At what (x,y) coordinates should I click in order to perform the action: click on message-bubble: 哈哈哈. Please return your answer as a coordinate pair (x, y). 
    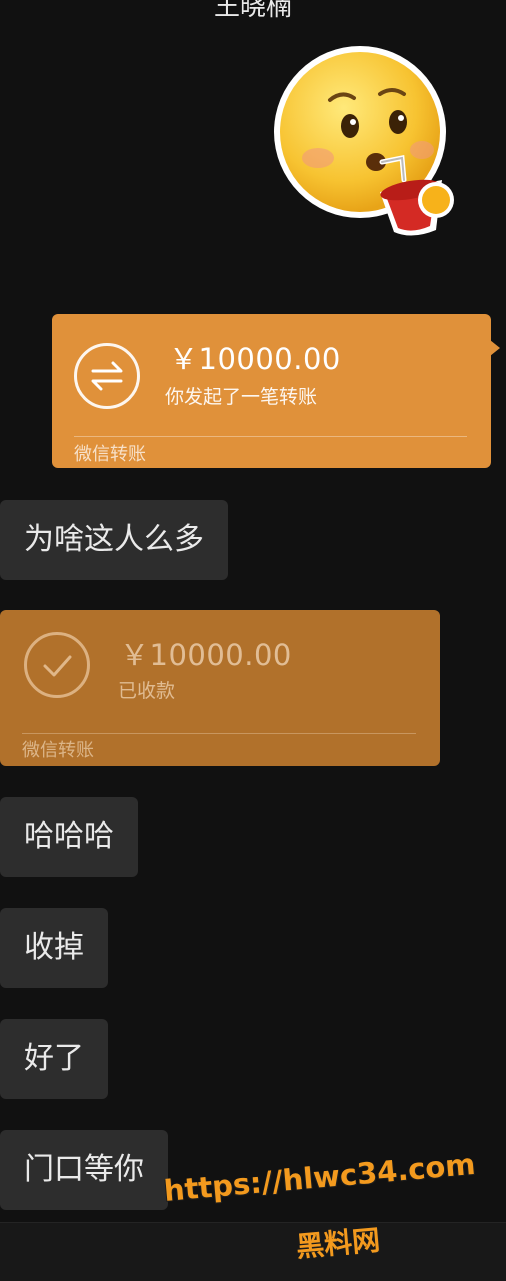
    Looking at the image, I should click on (69, 837).